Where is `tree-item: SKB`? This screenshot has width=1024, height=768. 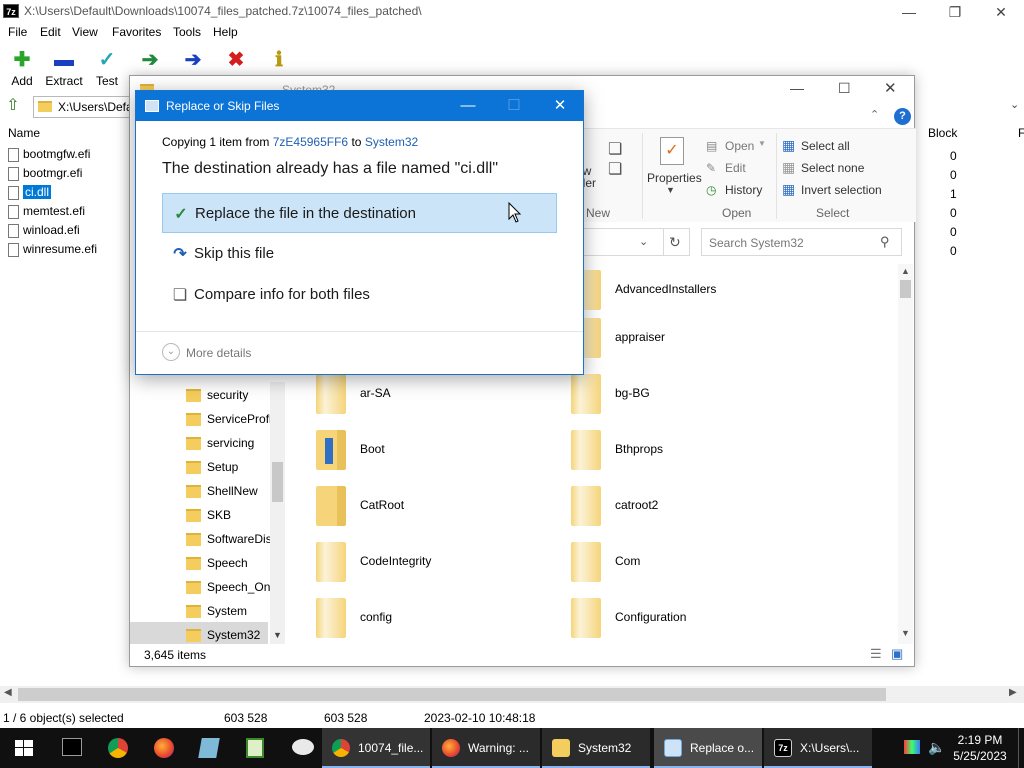 tree-item: SKB is located at coordinates (208, 520).